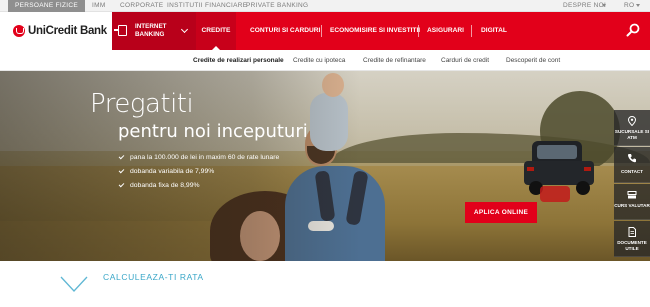 This screenshot has width=650, height=307. What do you see at coordinates (216, 31) in the screenshot?
I see `nav-item-credite: CREDITE` at bounding box center [216, 31].